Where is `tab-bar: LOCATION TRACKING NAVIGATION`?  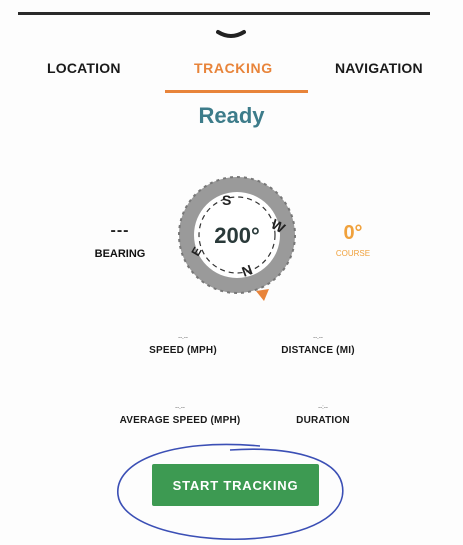
tab-bar: LOCATION TRACKING NAVIGATION is located at coordinates (231, 72).